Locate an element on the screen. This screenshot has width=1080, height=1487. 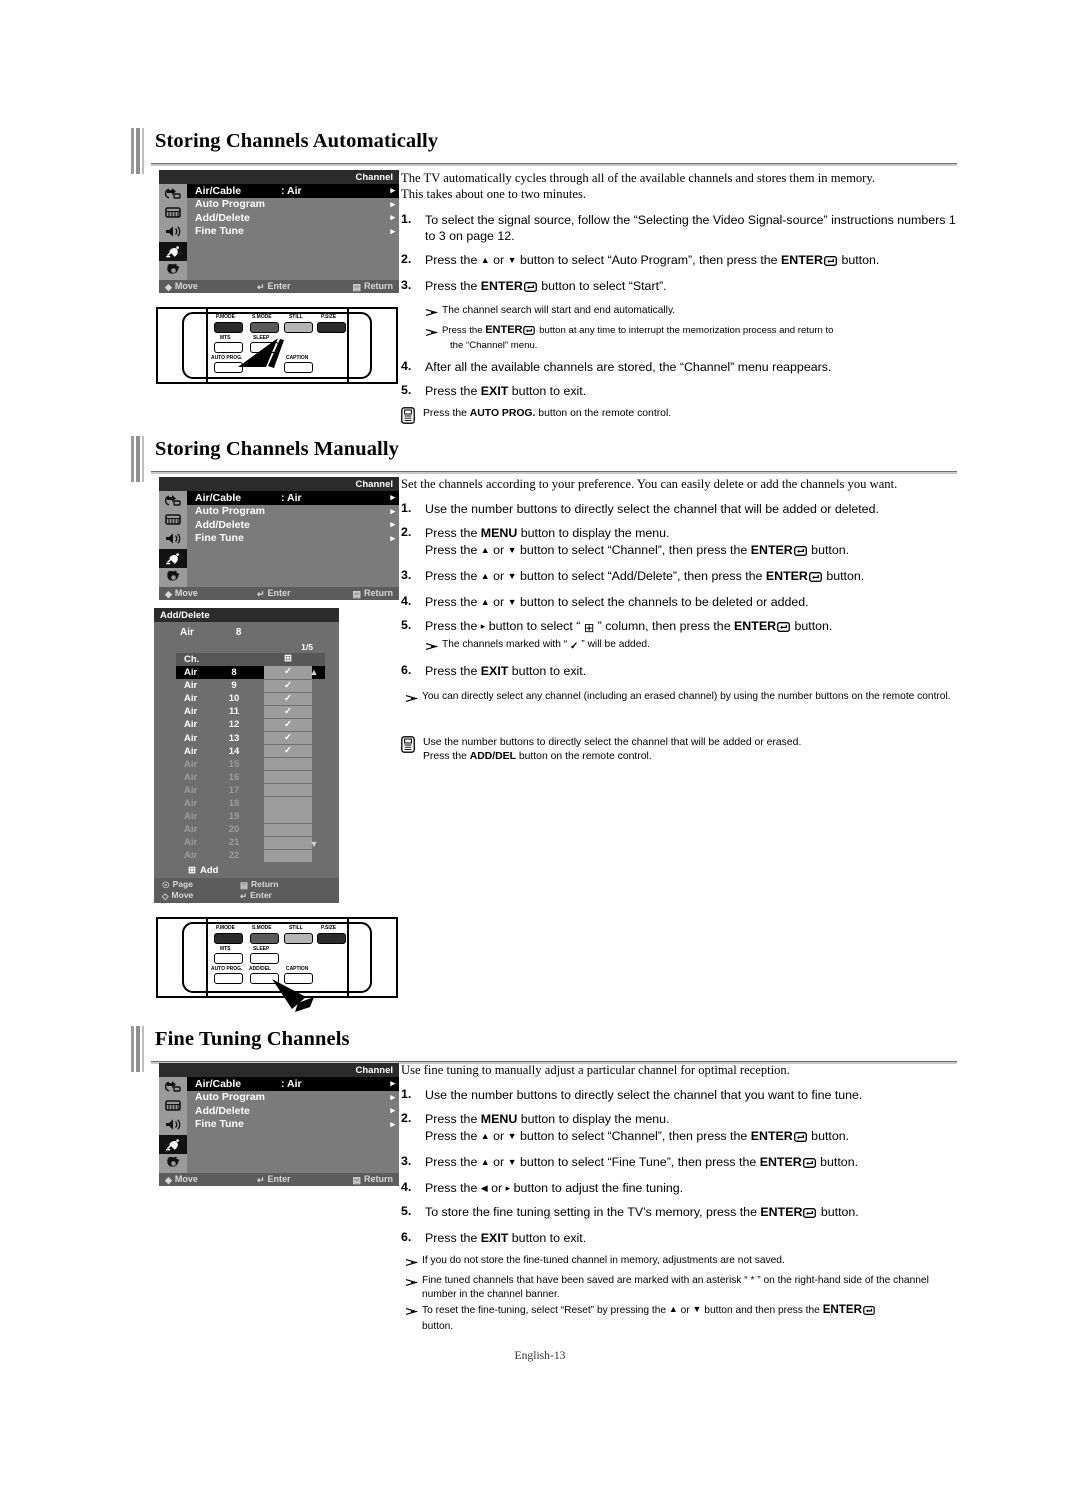
step-number: 2. is located at coordinates (406, 1118).